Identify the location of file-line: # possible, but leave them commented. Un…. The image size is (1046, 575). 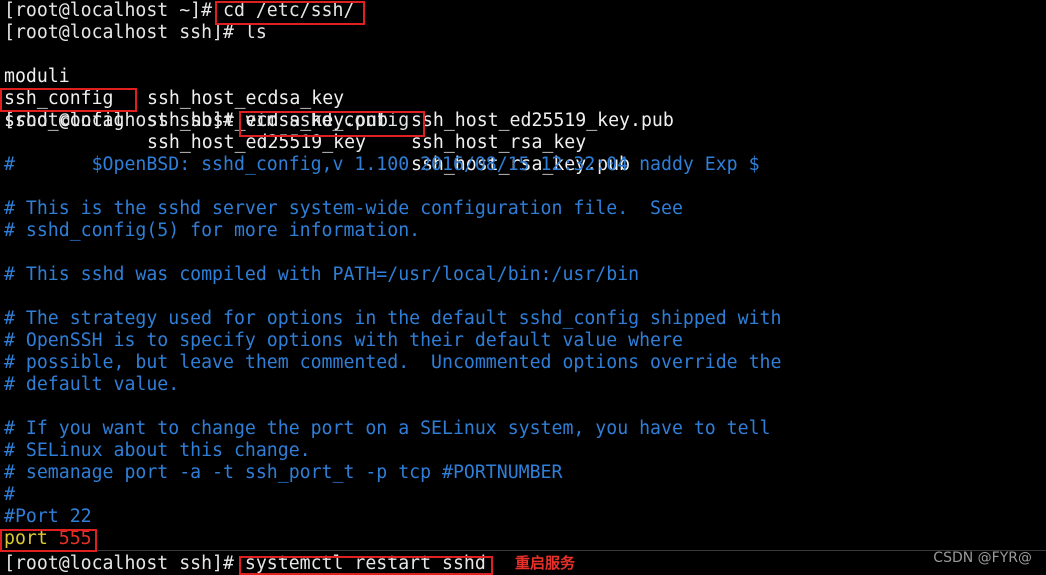
(393, 362).